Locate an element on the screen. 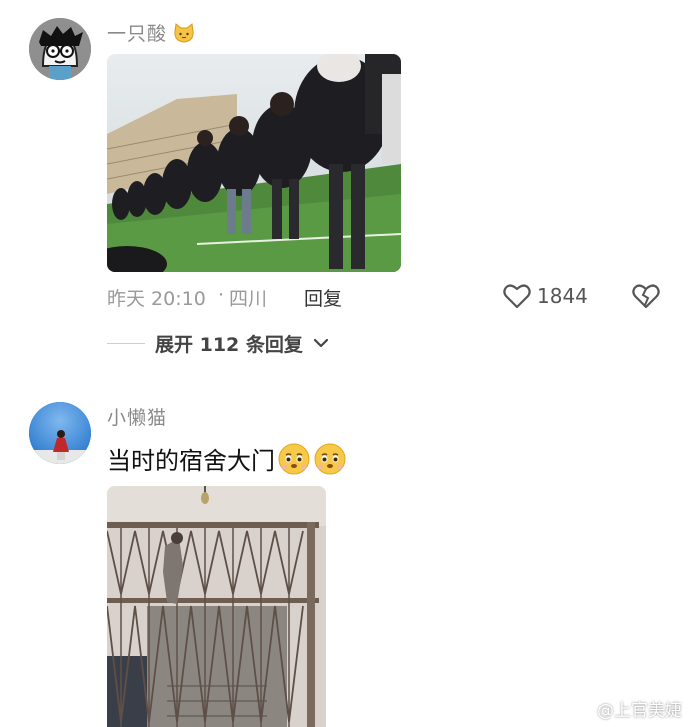 The width and height of the screenshot is (690, 727). like-count: 1844 is located at coordinates (562, 296).